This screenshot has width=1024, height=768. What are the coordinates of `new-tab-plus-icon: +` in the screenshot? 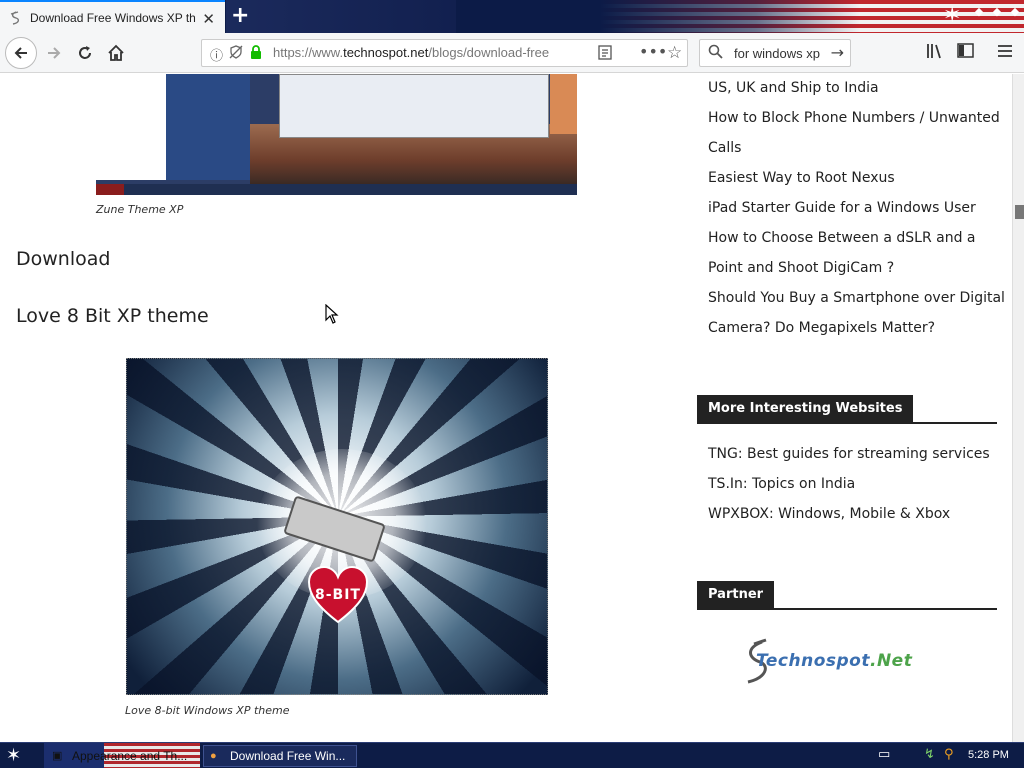 It's located at (240, 16).